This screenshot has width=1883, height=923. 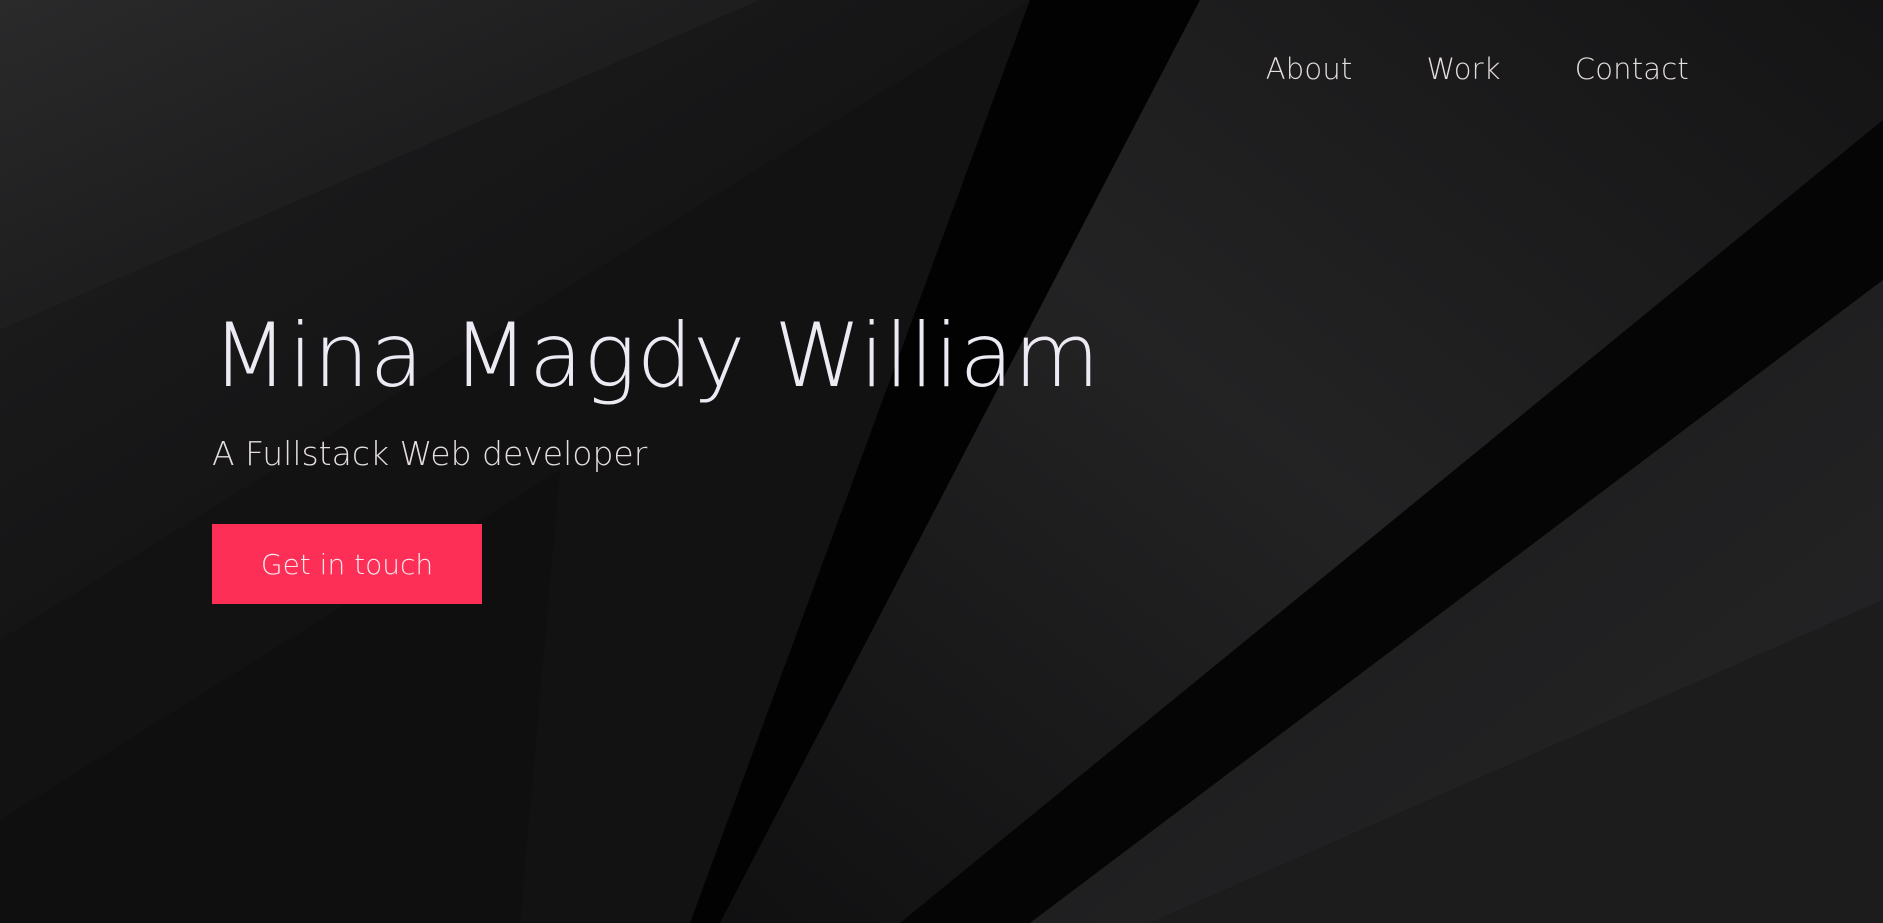 What do you see at coordinates (1464, 69) in the screenshot?
I see `nav-link-work: Work` at bounding box center [1464, 69].